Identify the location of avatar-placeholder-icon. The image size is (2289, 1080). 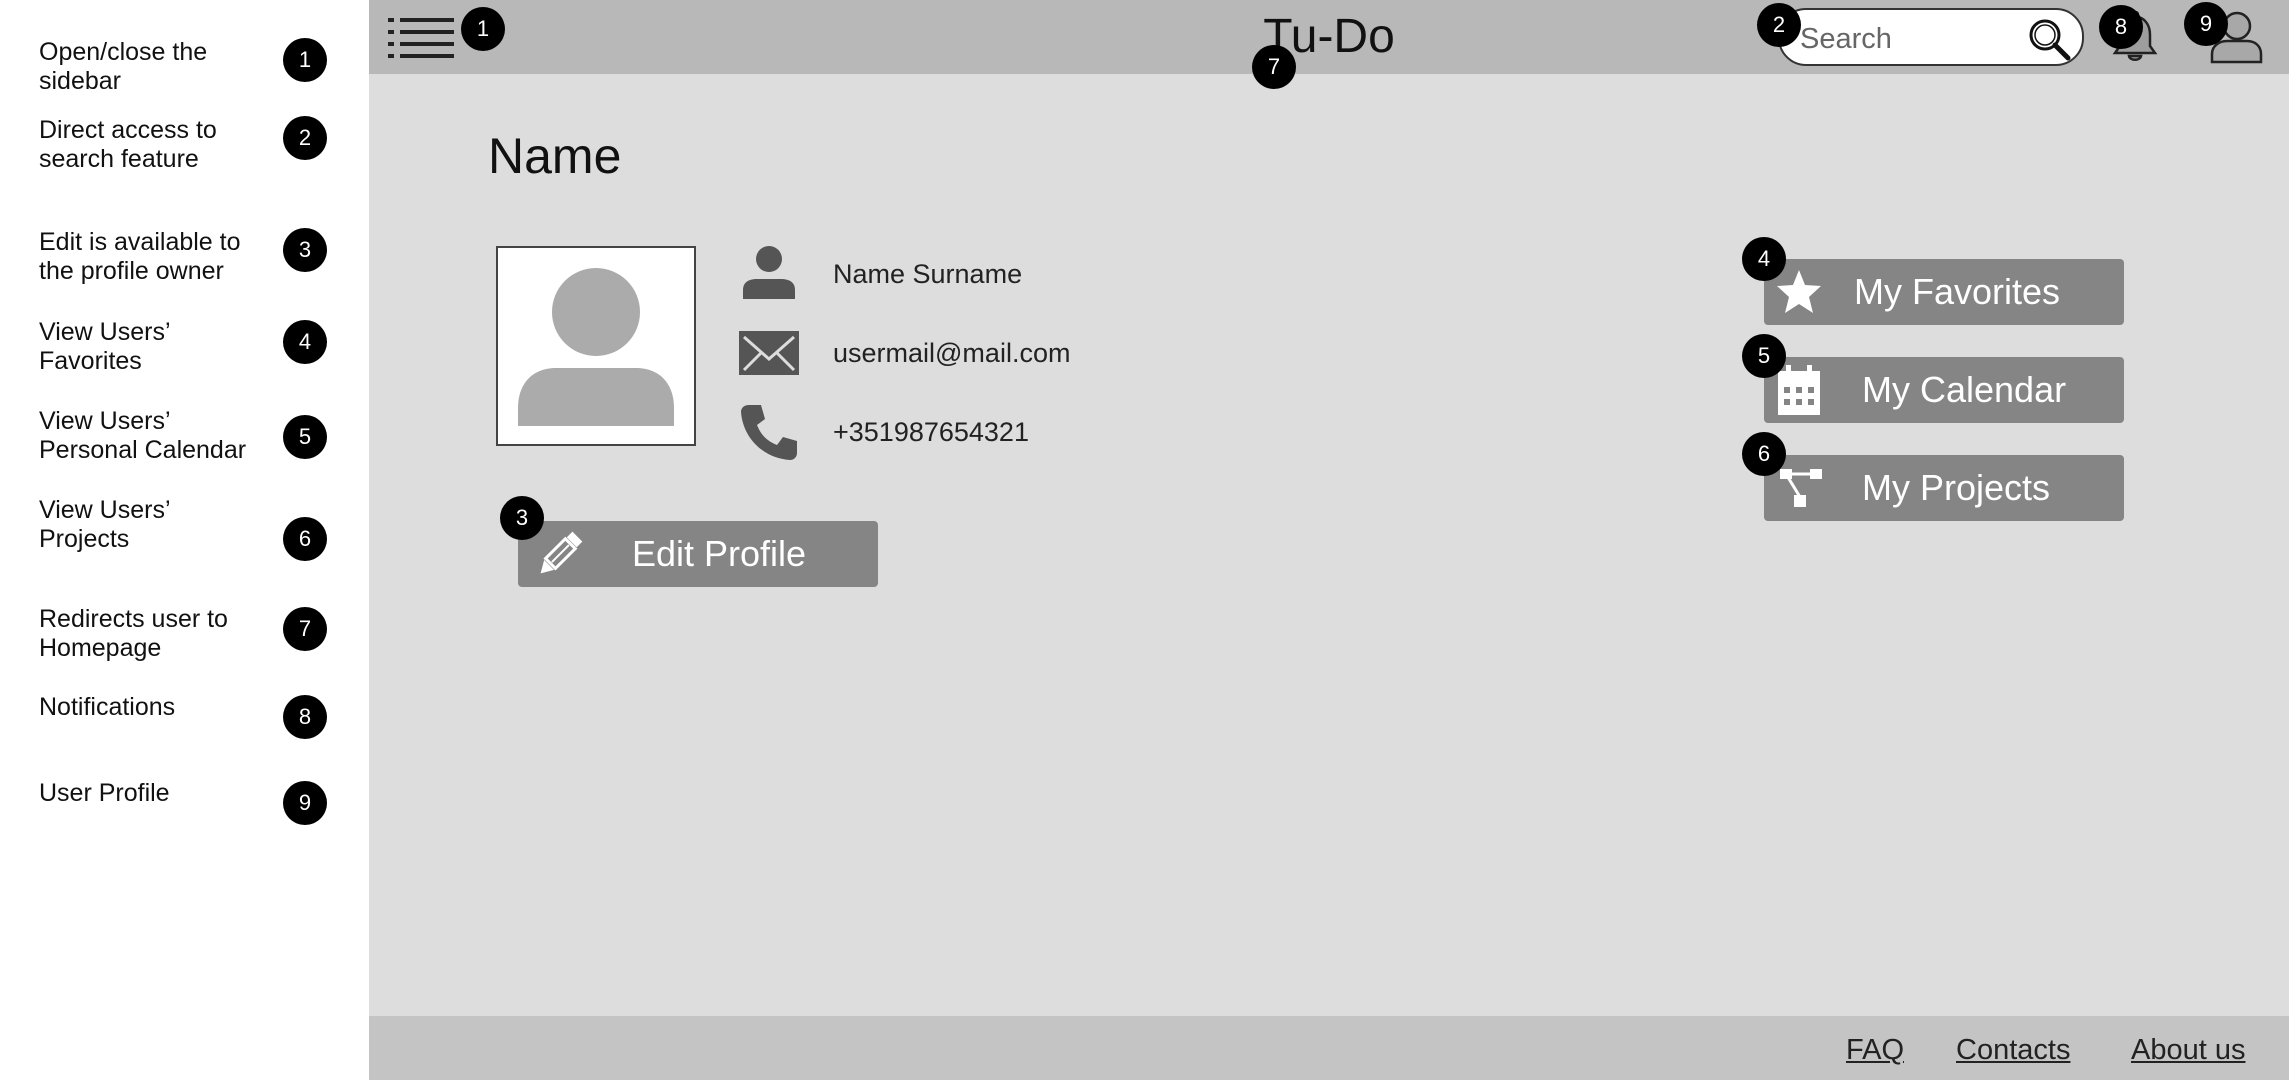
(596, 347).